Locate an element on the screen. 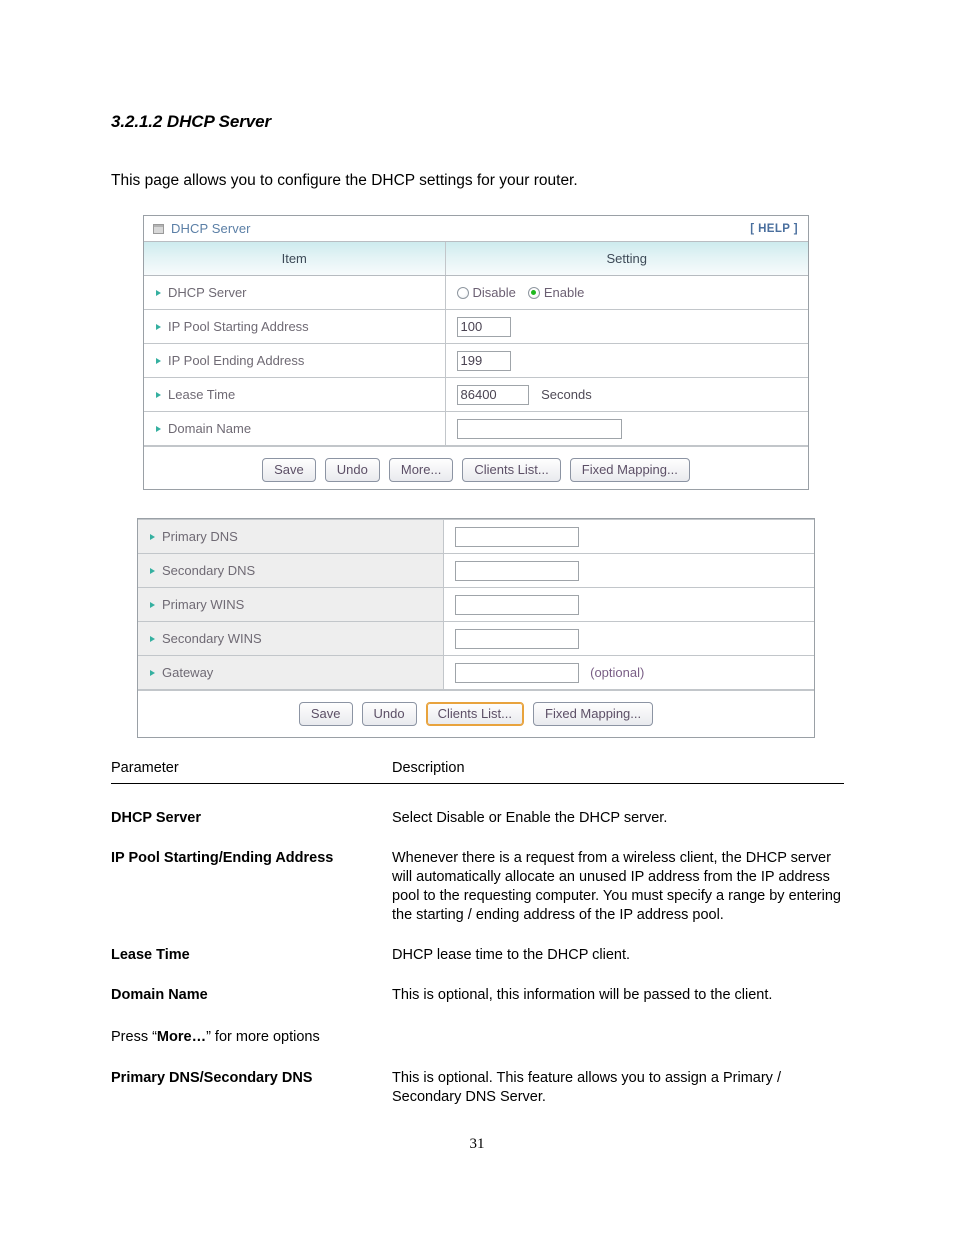  row-label-domain-name: Domain Name is located at coordinates (295, 428).